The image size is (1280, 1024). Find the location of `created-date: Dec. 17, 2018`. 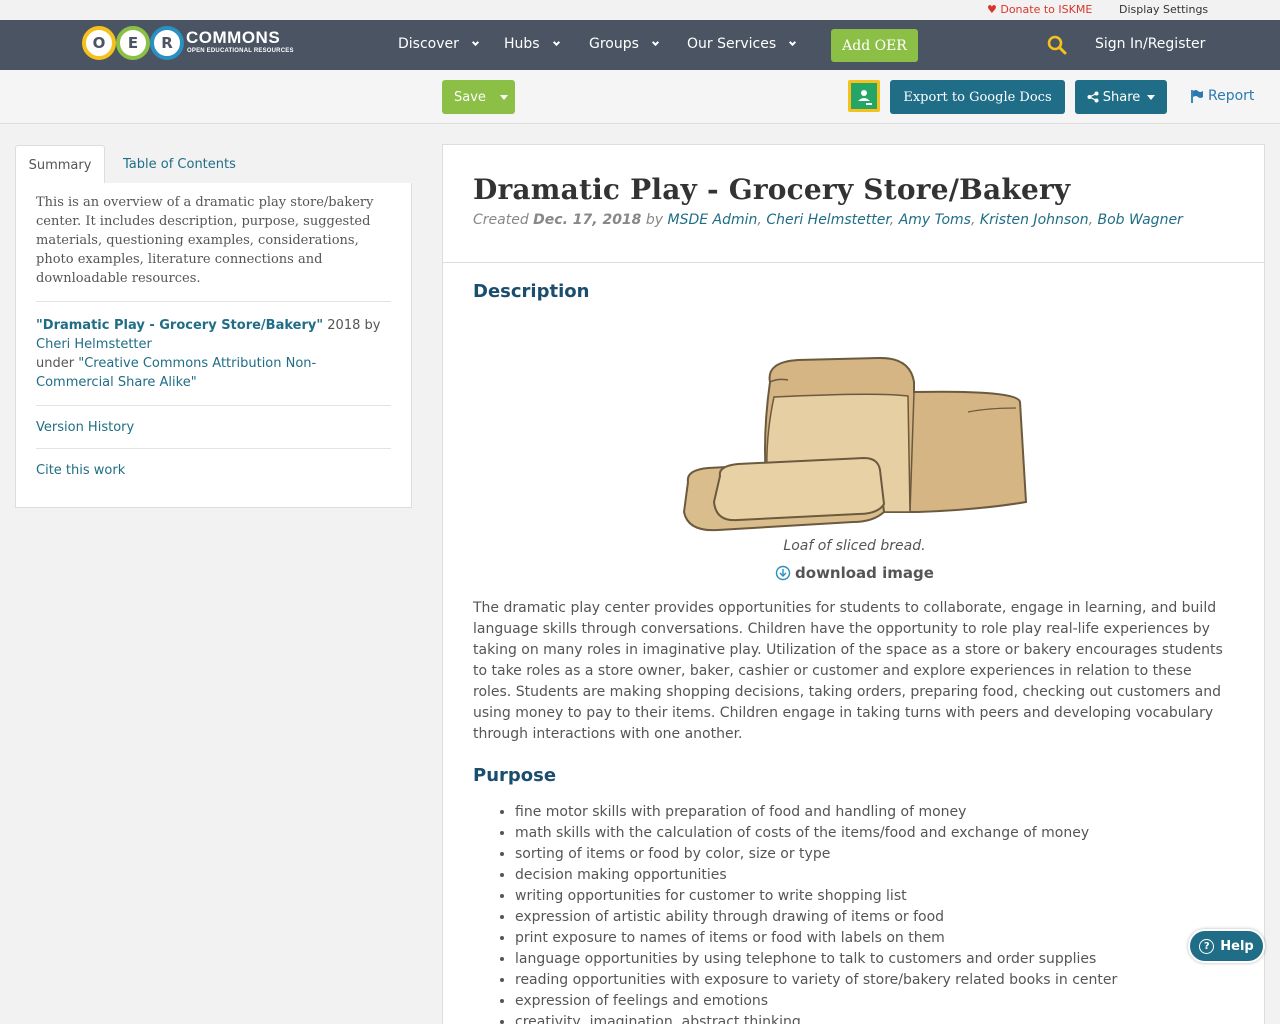

created-date: Dec. 17, 2018 is located at coordinates (587, 220).